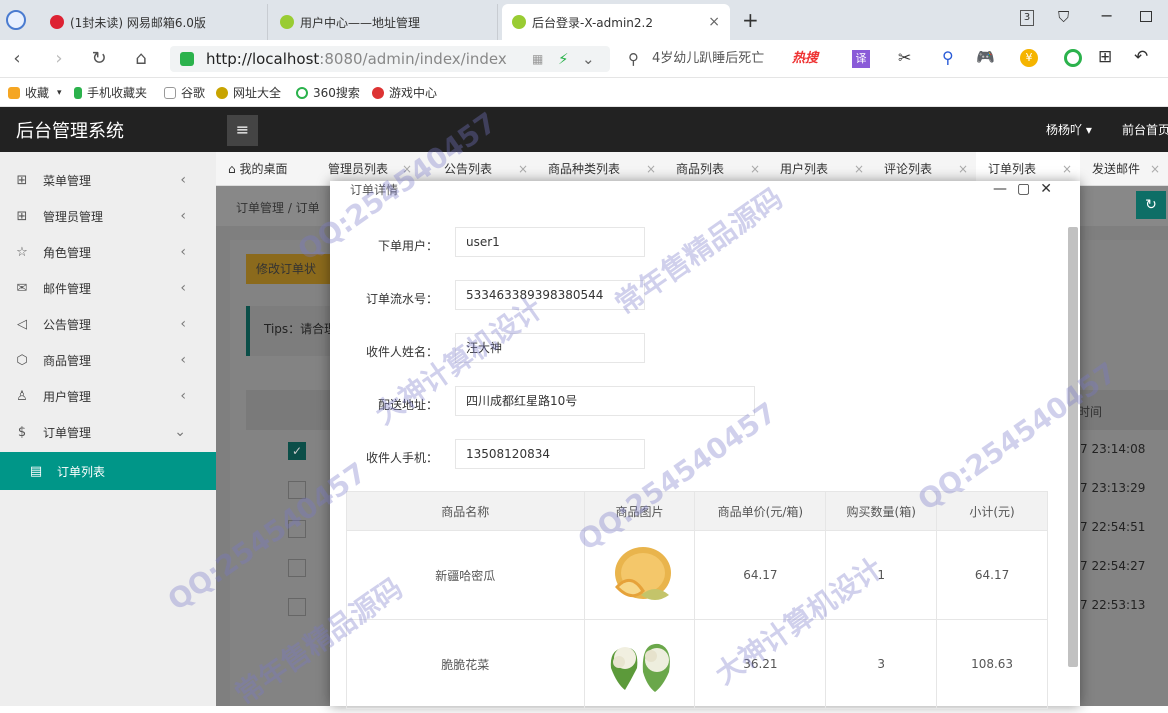 The width and height of the screenshot is (1168, 713). I want to click on bookmark-games: 游戏中心, so click(404, 92).